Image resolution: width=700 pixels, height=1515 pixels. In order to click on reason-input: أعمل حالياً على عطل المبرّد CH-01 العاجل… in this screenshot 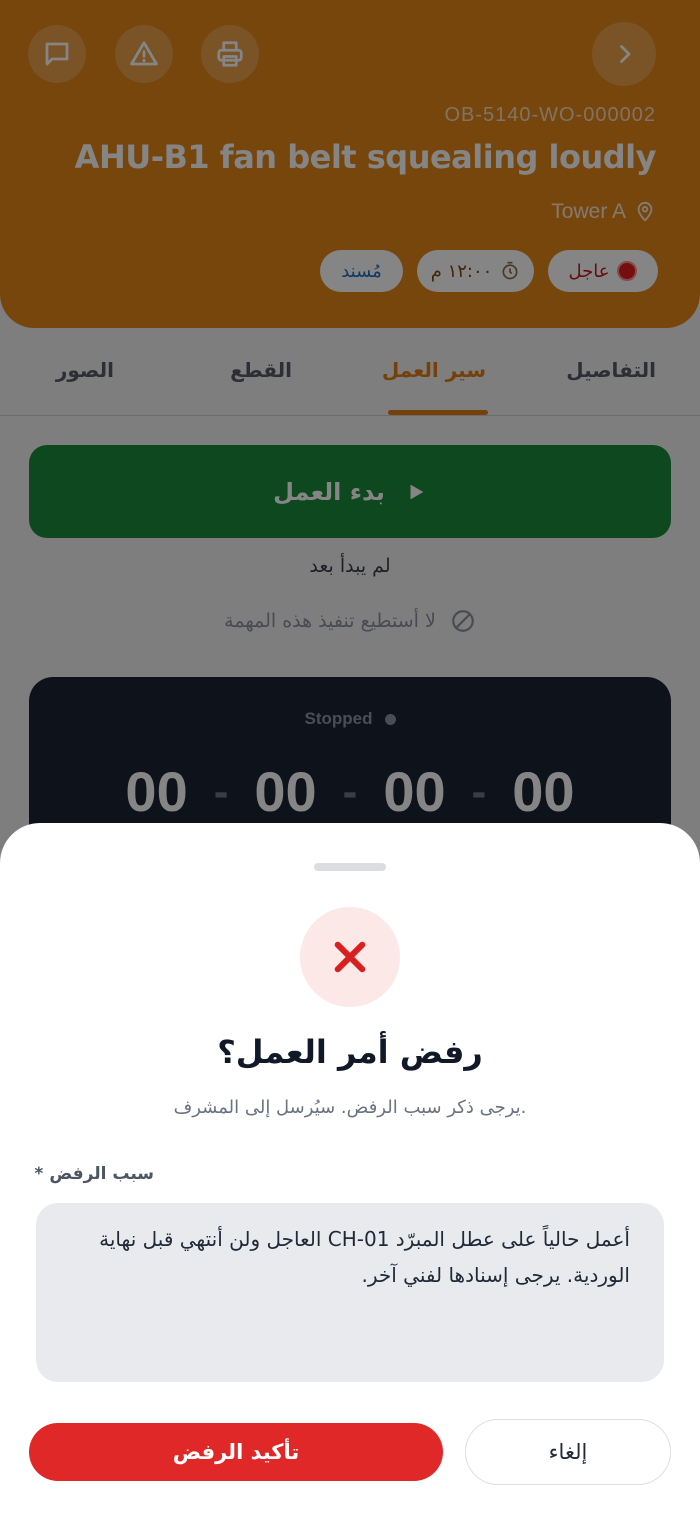, I will do `click(350, 1292)`.